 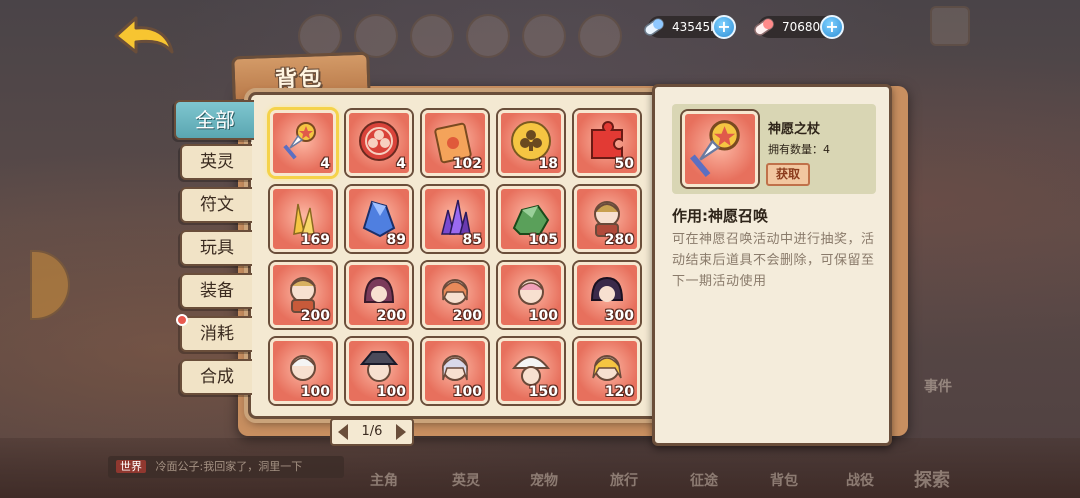 I want to click on event-label: 事件, so click(x=938, y=387).